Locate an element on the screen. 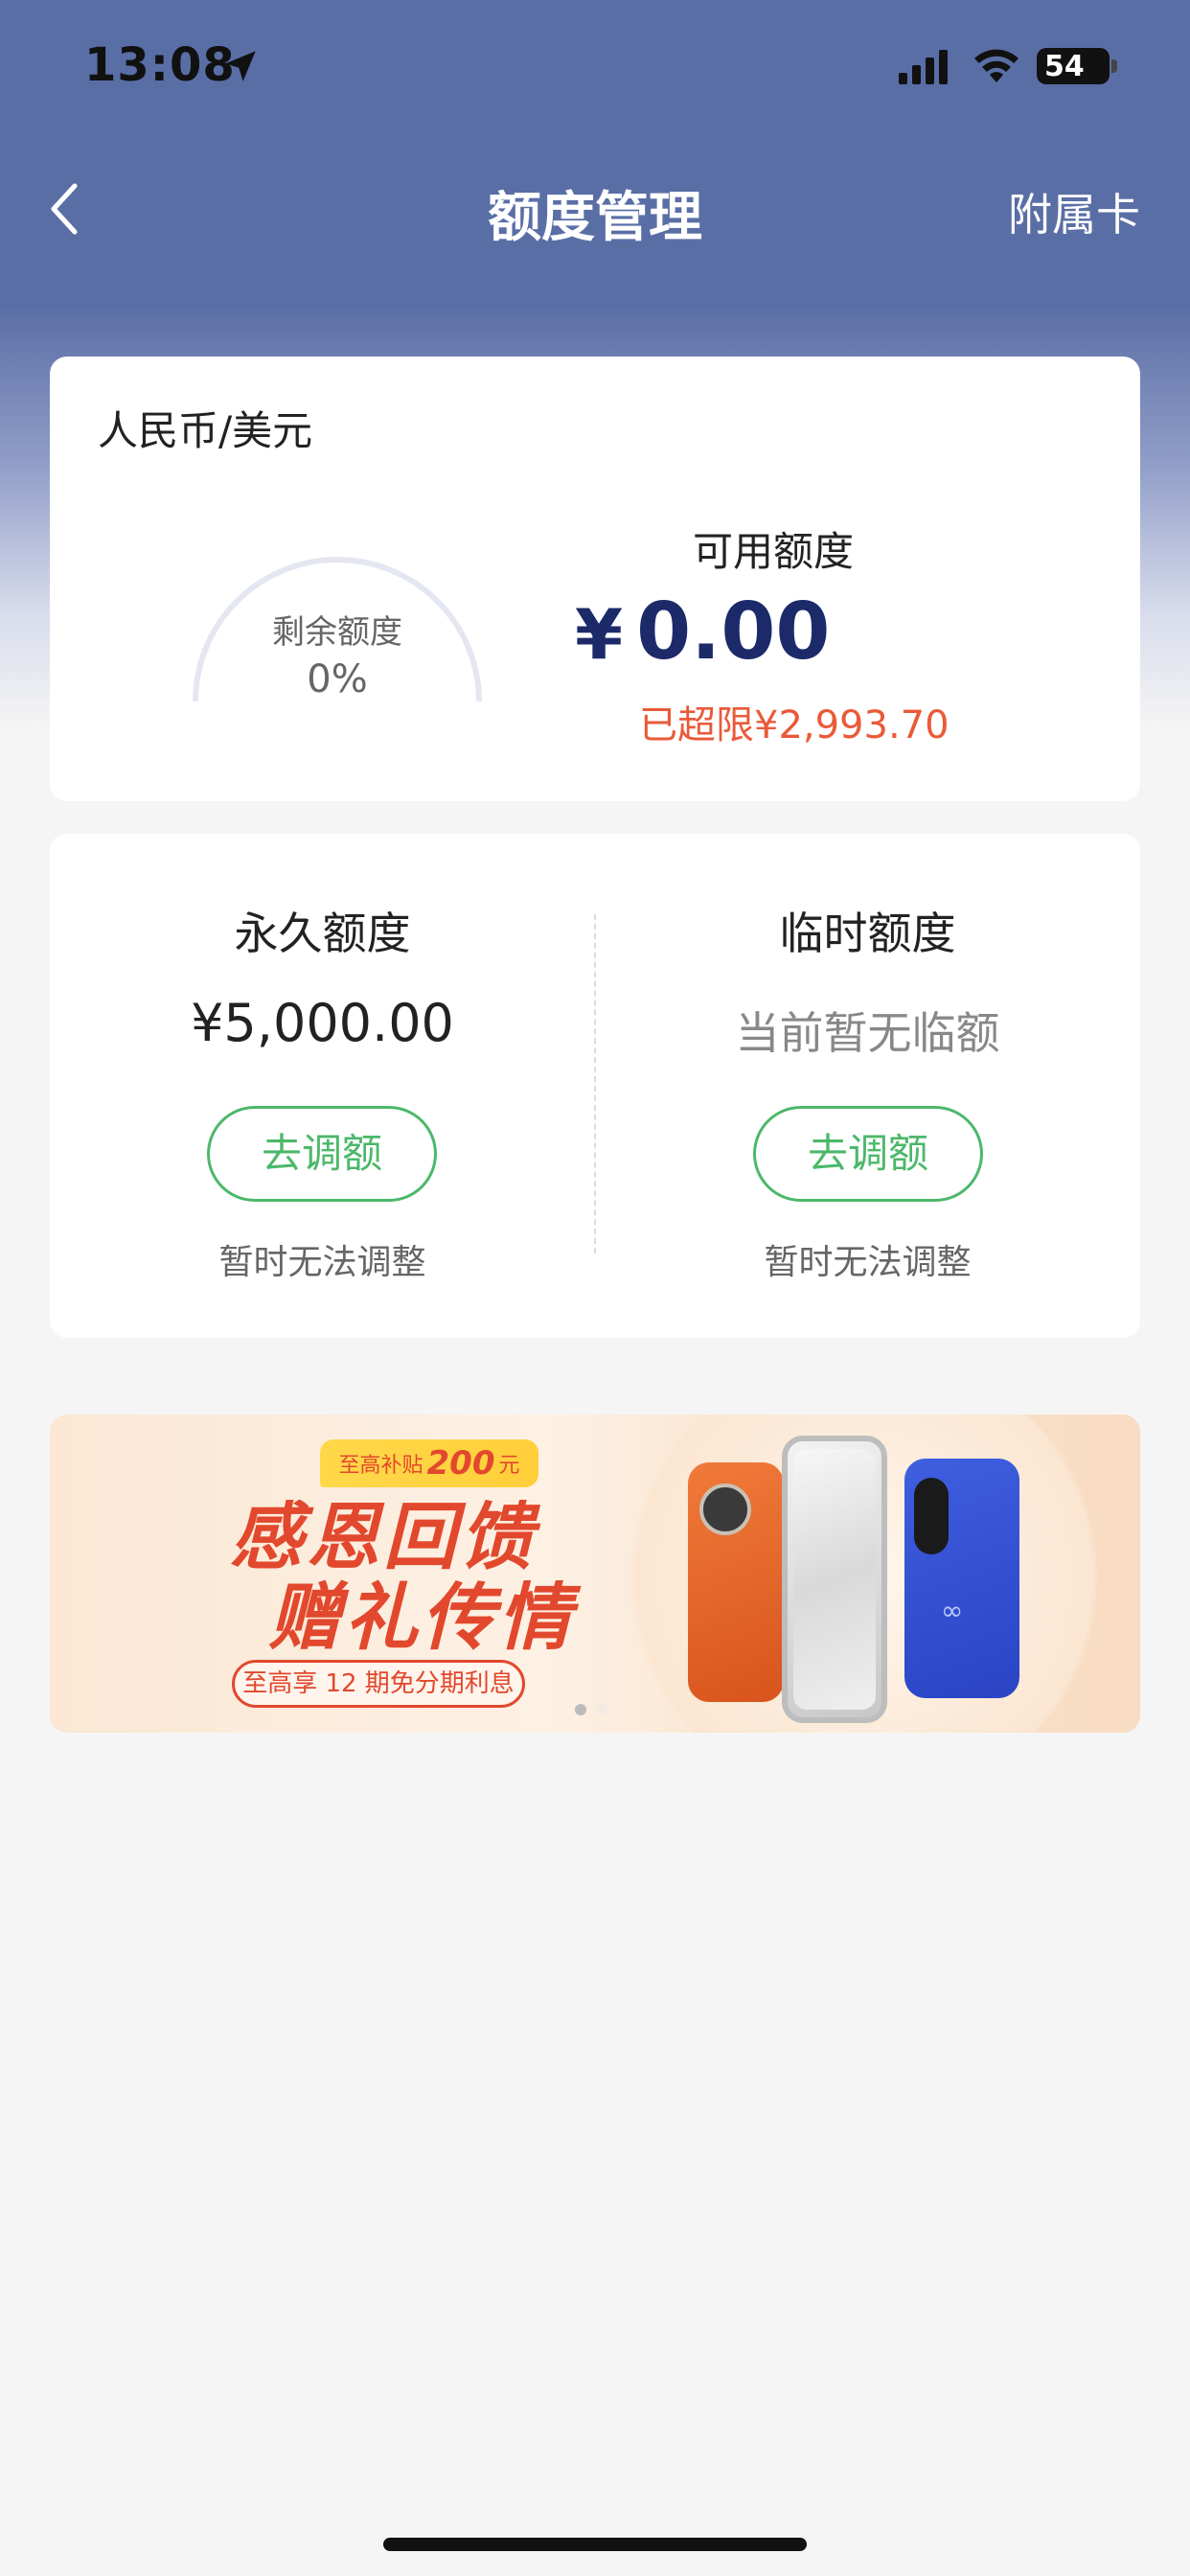  phone-logo-icon: ∞ is located at coordinates (952, 1610).